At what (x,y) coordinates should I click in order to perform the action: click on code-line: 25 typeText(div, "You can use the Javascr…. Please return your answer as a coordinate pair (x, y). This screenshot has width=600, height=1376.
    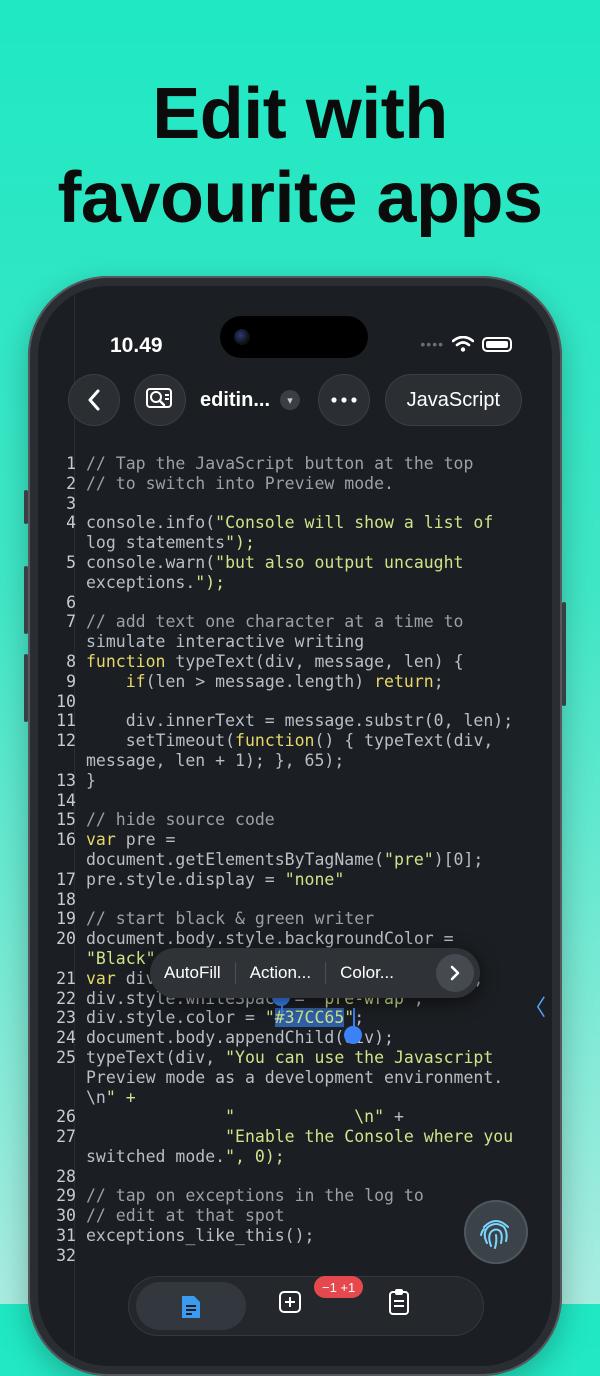
    Looking at the image, I should click on (295, 1058).